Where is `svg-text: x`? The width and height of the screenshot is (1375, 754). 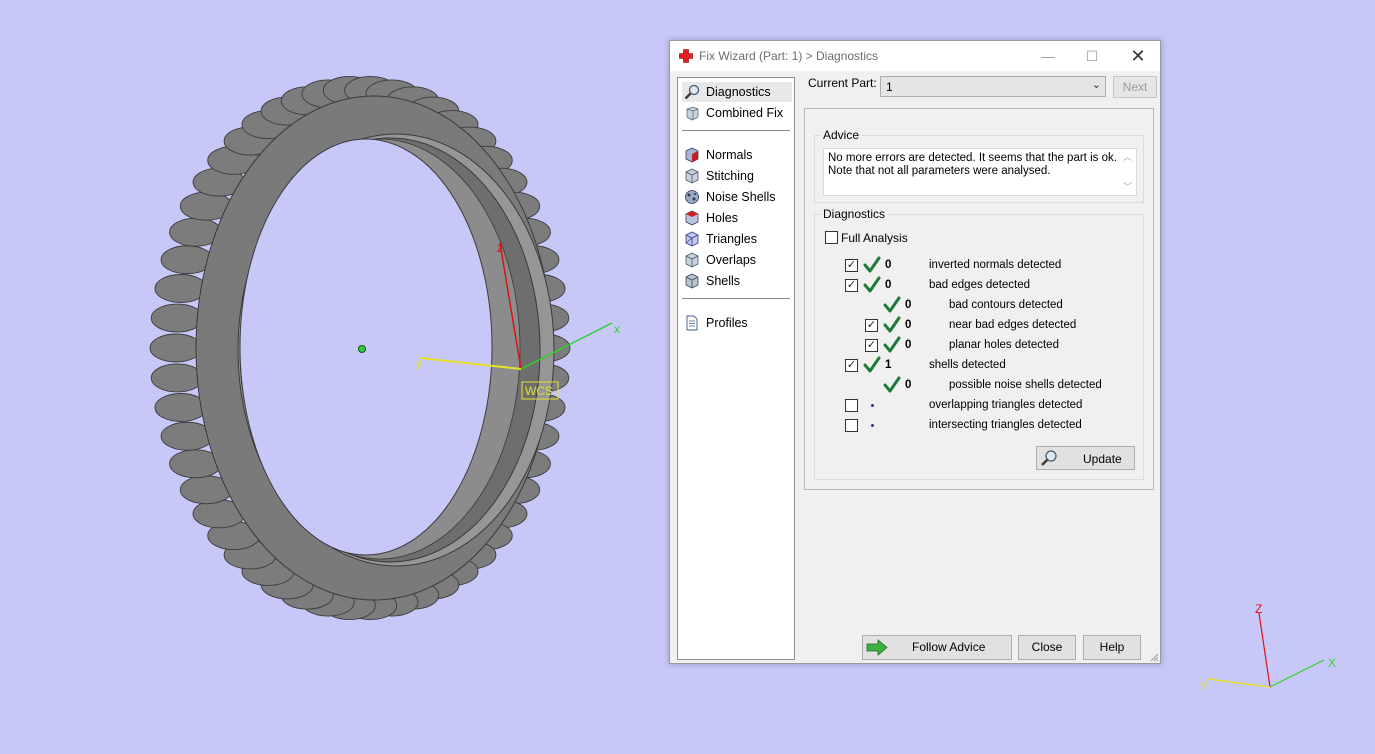
svg-text: x is located at coordinates (617, 329).